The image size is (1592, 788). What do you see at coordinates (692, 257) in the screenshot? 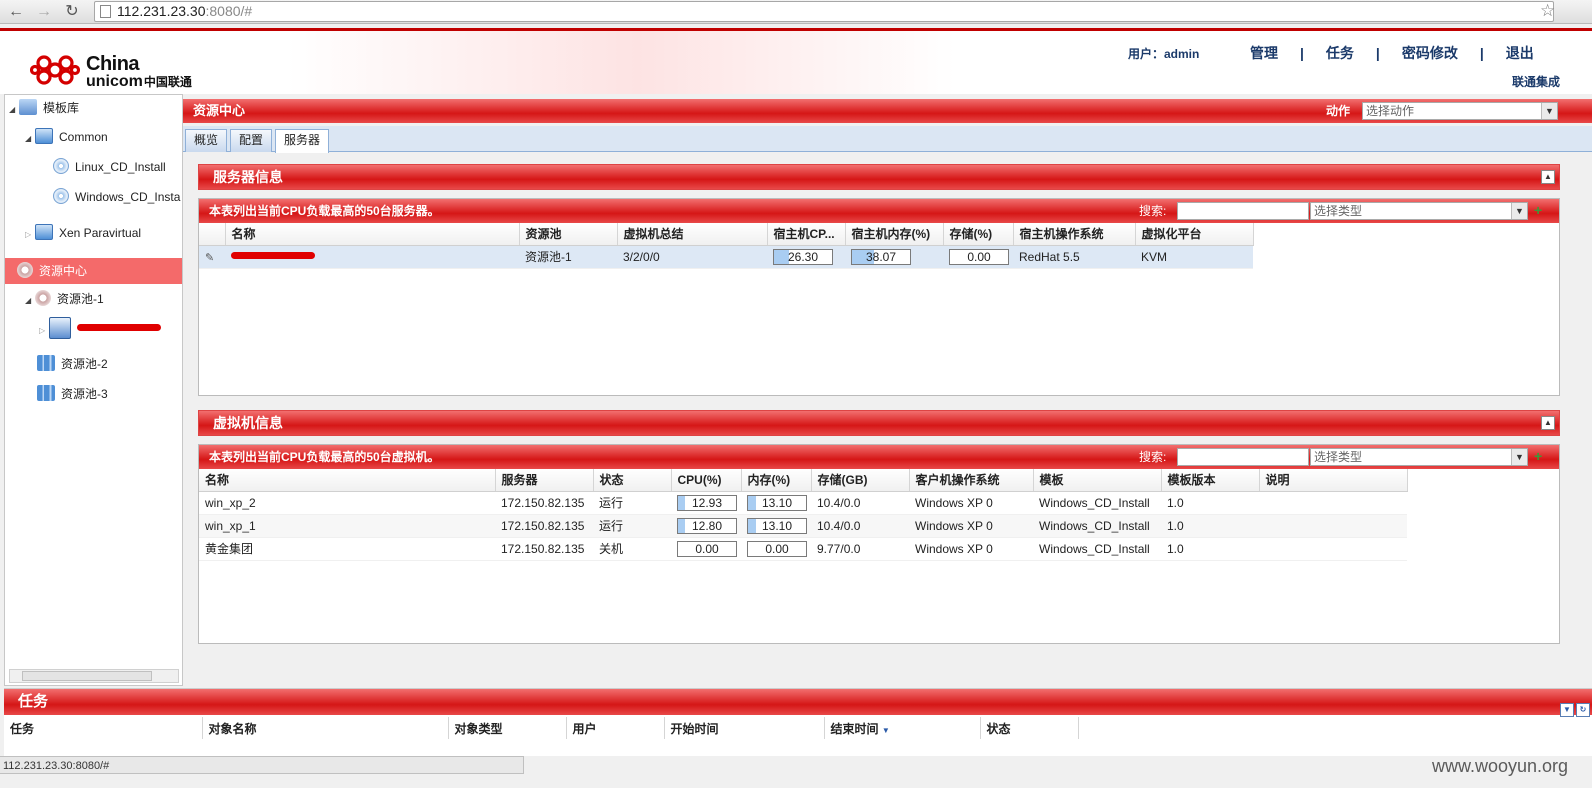
I see `row-cell: 3/2/0/0` at bounding box center [692, 257].